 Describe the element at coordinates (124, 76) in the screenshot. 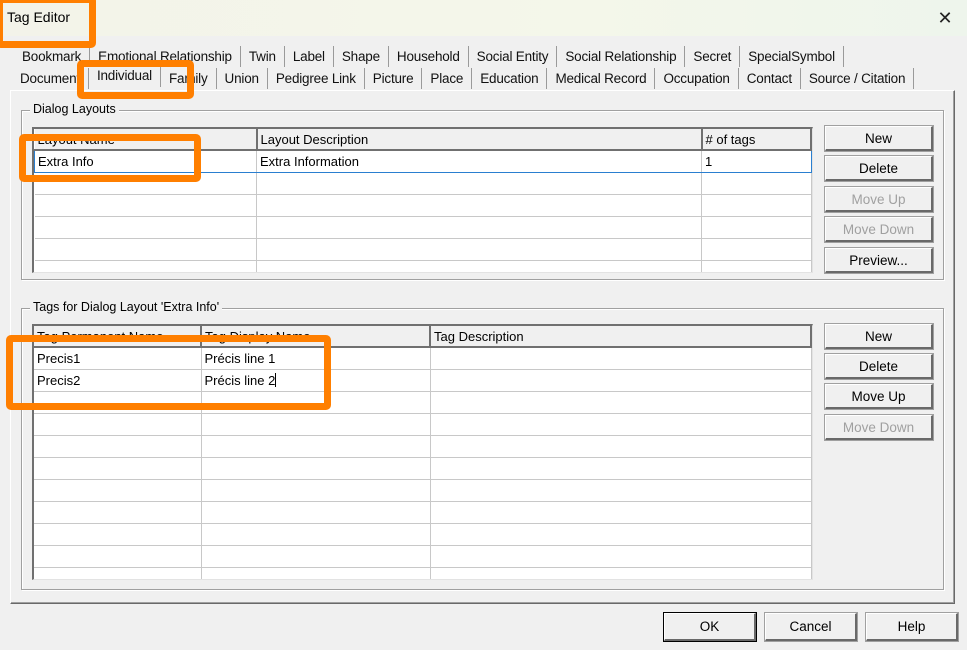

I see `tab-individual: Individual` at that location.